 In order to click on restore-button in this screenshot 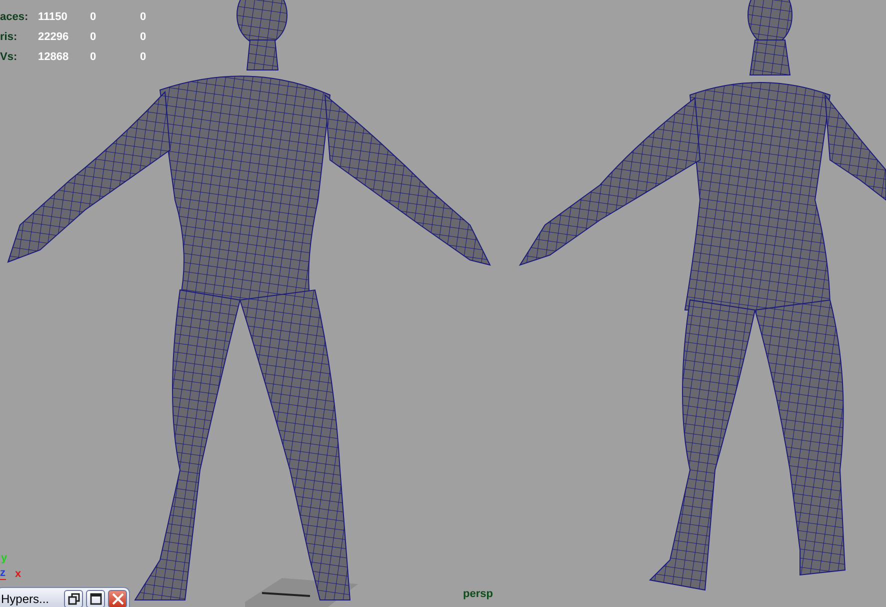, I will do `click(73, 598)`.